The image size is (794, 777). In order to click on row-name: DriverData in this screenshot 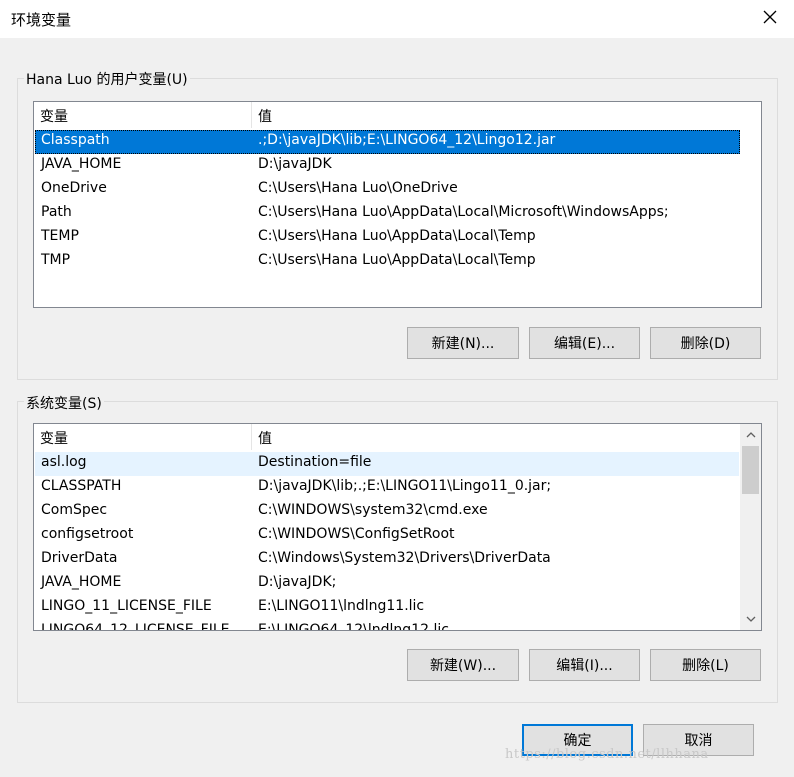, I will do `click(79, 558)`.